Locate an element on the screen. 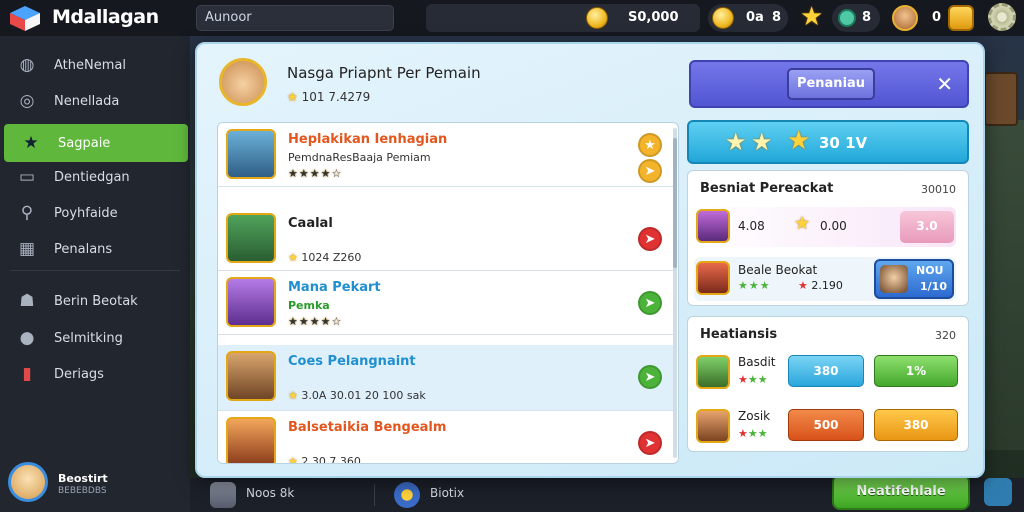 This screenshot has height=512, width=1024. sidebar-item-2: ★ Sagpaie is located at coordinates (96, 143).